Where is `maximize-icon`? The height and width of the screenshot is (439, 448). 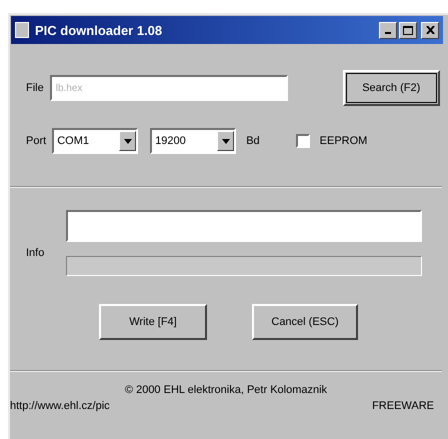
maximize-icon is located at coordinates (408, 30).